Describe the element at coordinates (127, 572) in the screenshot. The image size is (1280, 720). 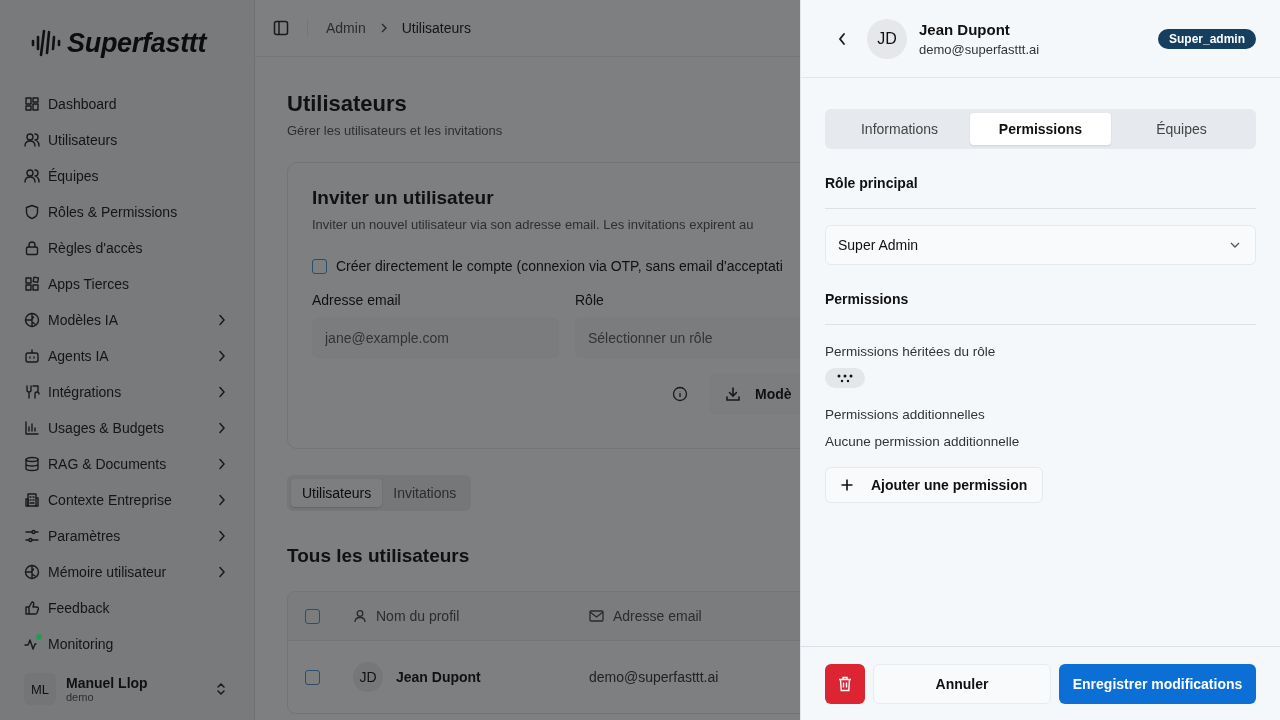
I see `sidebar-item: Mémoire utilisateur` at that location.